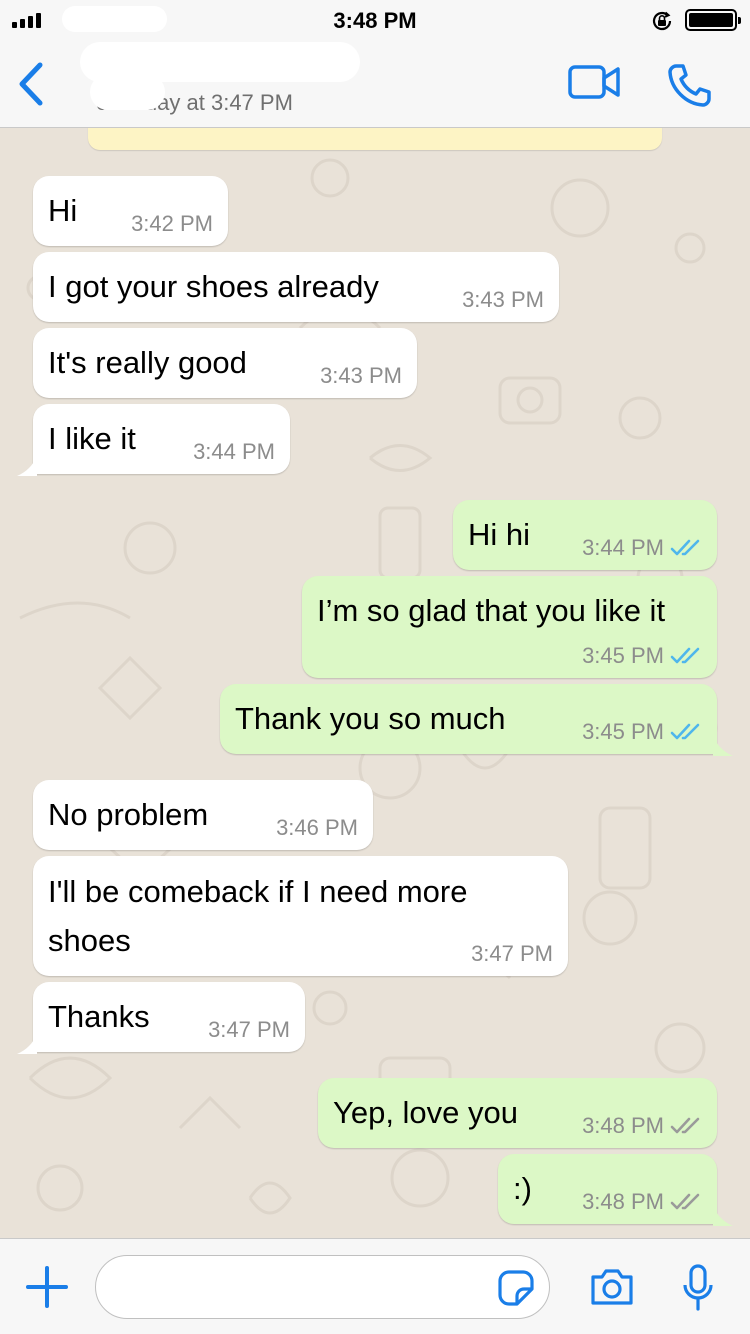  Describe the element at coordinates (47, 1287) in the screenshot. I see `plus-icon` at that location.